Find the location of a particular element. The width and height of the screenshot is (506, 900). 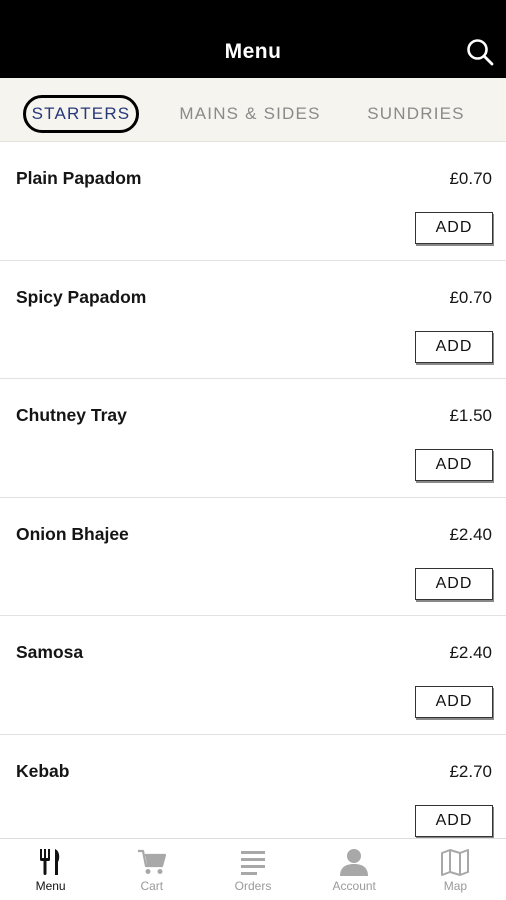

cart-icon is located at coordinates (151, 861).